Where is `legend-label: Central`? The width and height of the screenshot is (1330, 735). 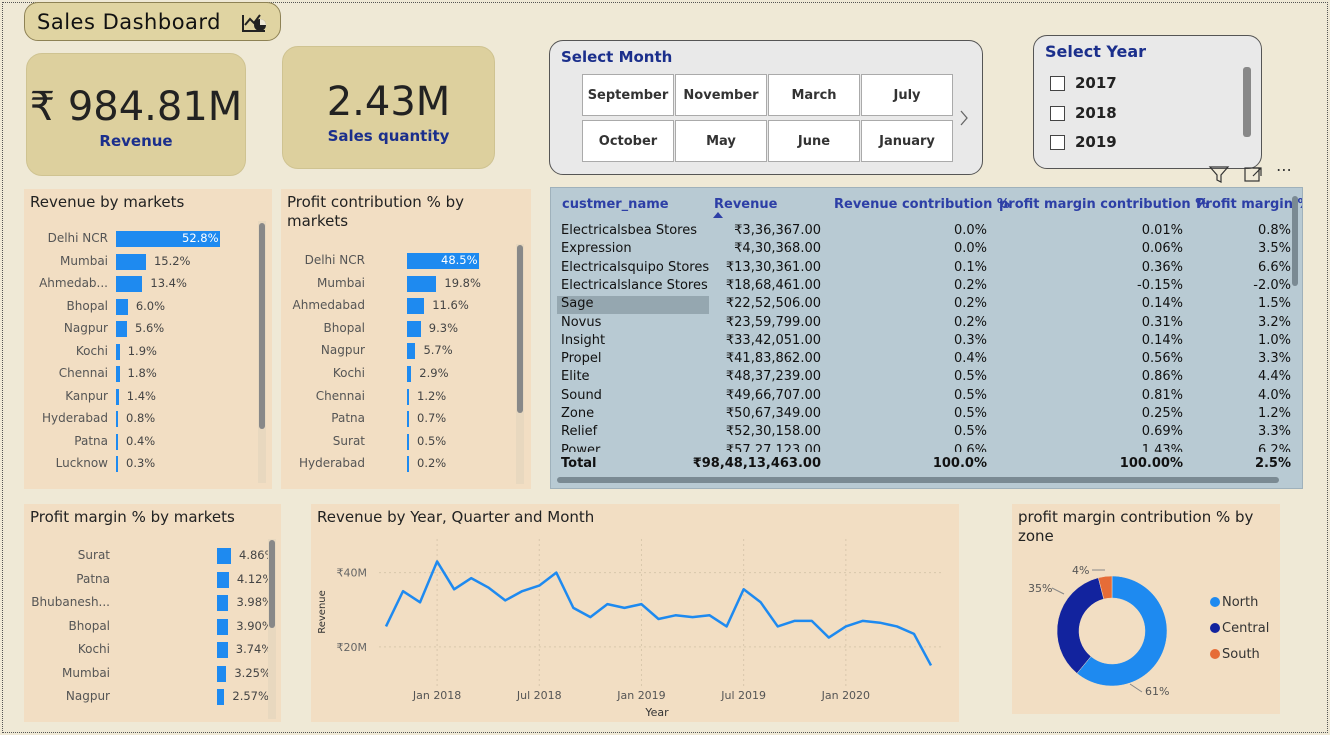 legend-label: Central is located at coordinates (1245, 628).